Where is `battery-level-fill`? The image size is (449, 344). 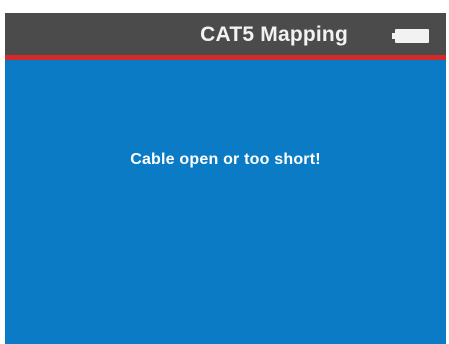 battery-level-fill is located at coordinates (412, 36).